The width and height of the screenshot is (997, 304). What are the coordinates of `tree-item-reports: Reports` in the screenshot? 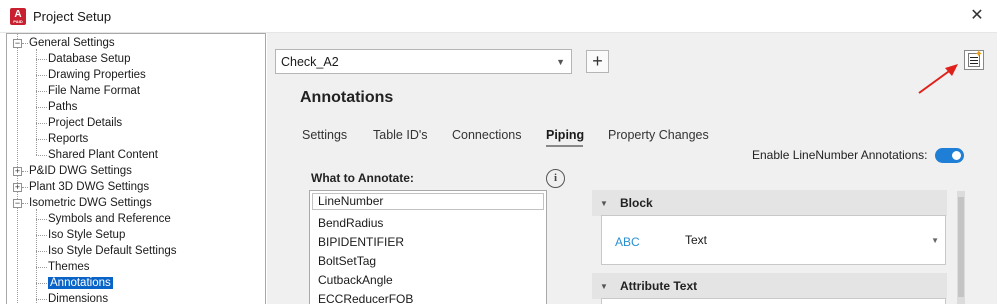 It's located at (68, 139).